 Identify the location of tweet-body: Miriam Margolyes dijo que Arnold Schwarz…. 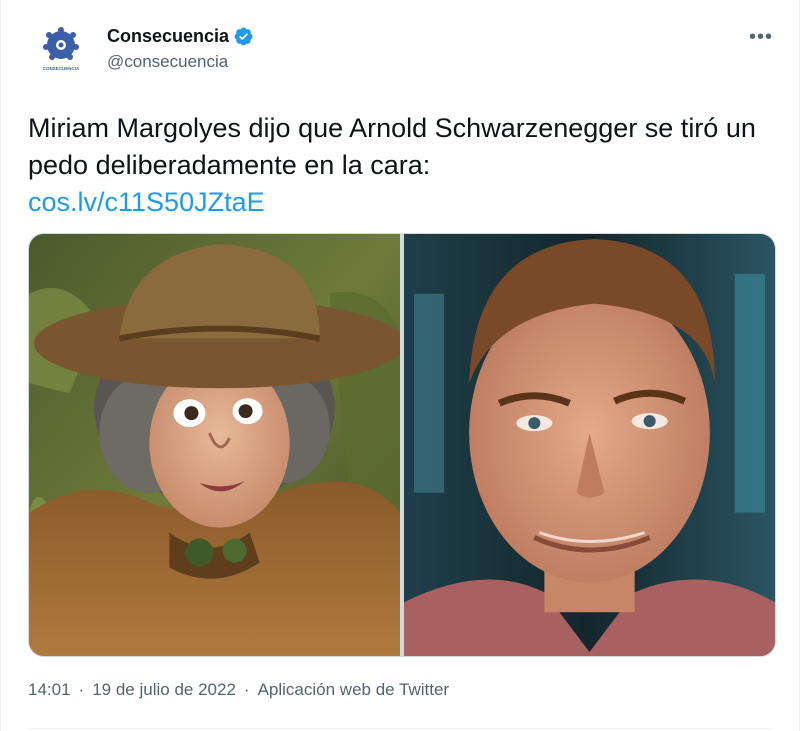
(392, 146).